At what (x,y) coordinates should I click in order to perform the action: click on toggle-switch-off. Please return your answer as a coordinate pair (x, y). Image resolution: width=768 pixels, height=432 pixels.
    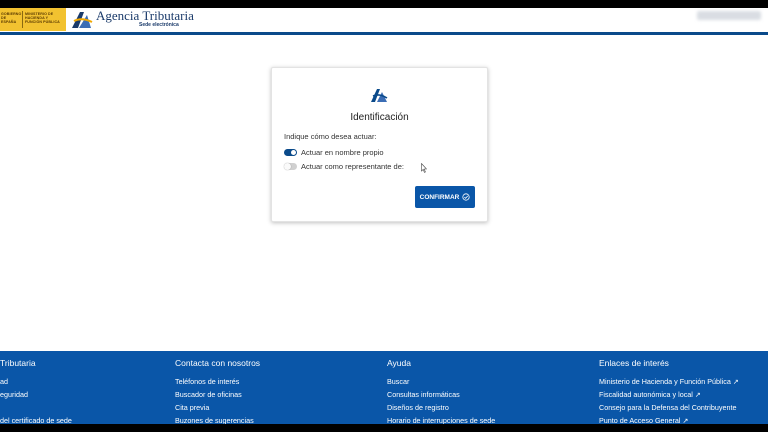
    Looking at the image, I should click on (290, 166).